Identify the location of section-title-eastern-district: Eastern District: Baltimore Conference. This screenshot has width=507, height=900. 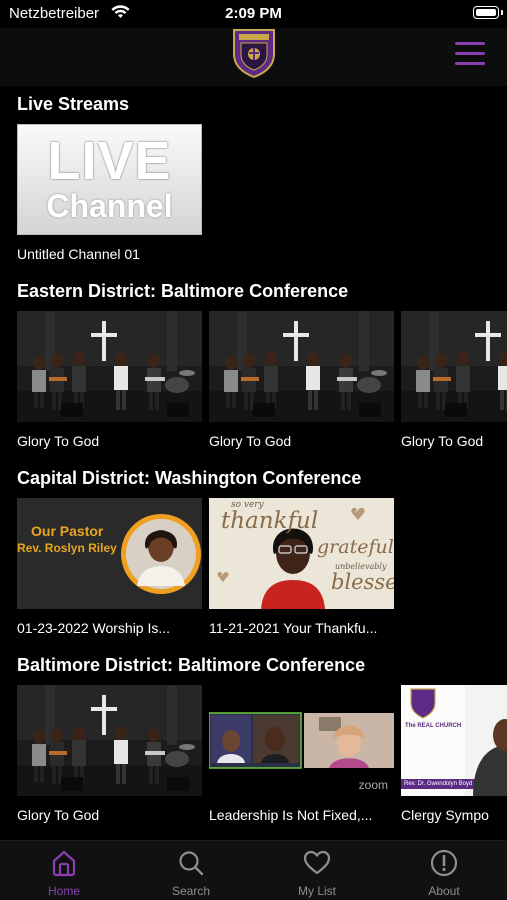
(183, 291).